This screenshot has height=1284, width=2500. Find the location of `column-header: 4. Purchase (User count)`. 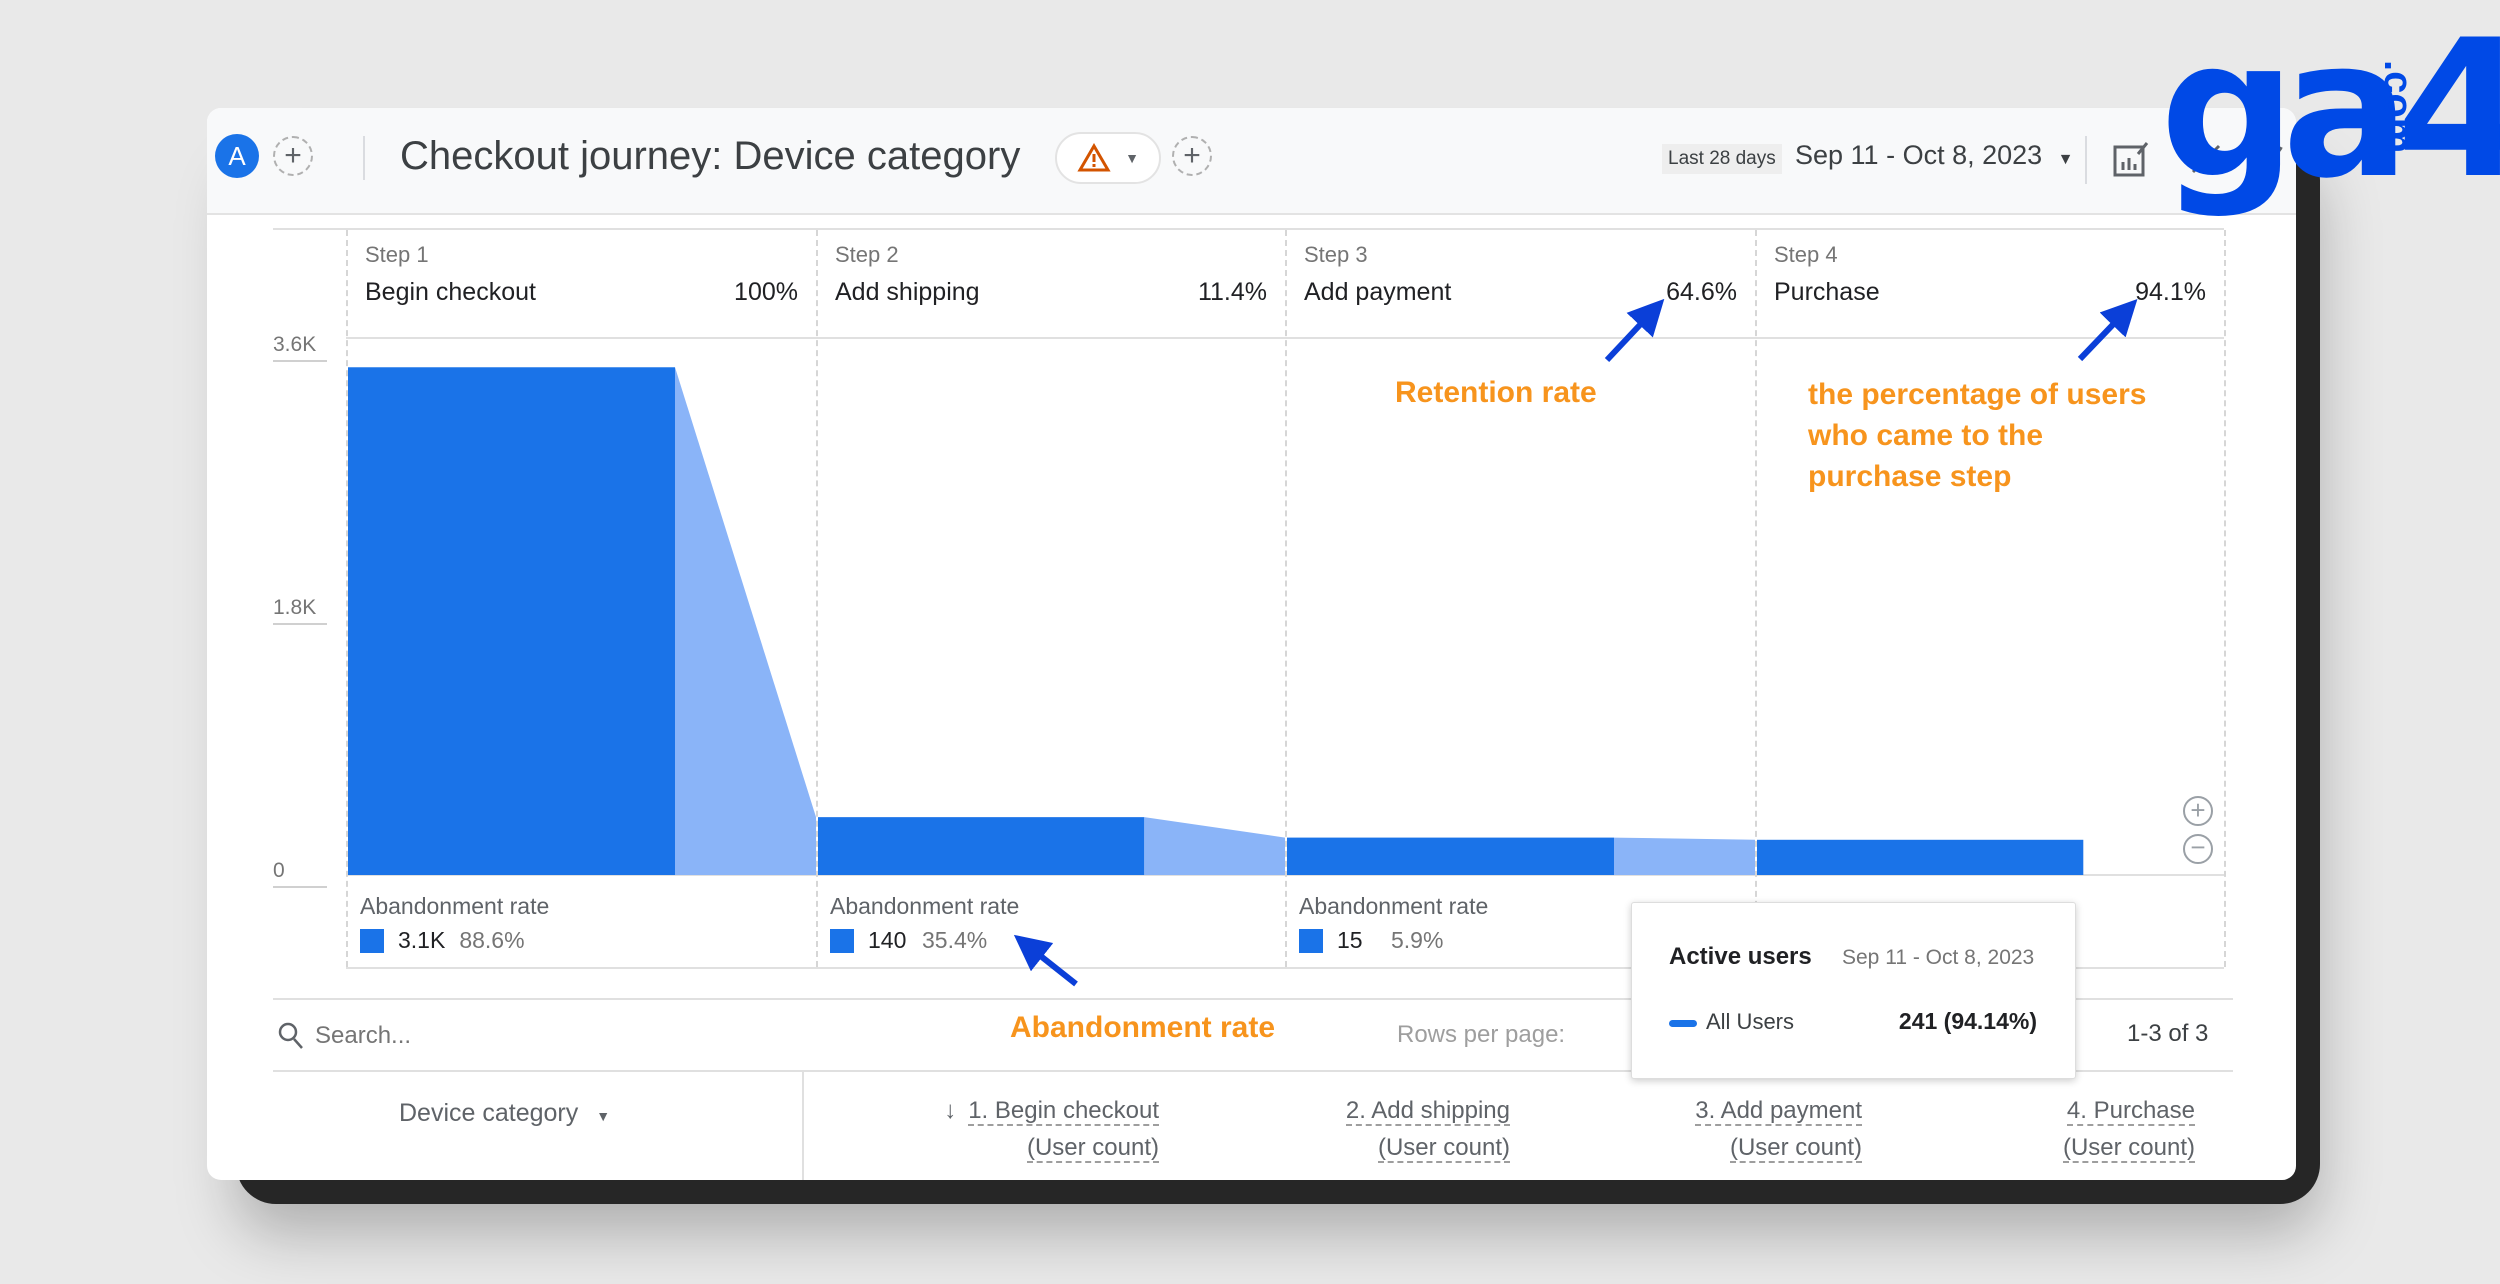

column-header: 4. Purchase (User count) is located at coordinates (2128, 1129).